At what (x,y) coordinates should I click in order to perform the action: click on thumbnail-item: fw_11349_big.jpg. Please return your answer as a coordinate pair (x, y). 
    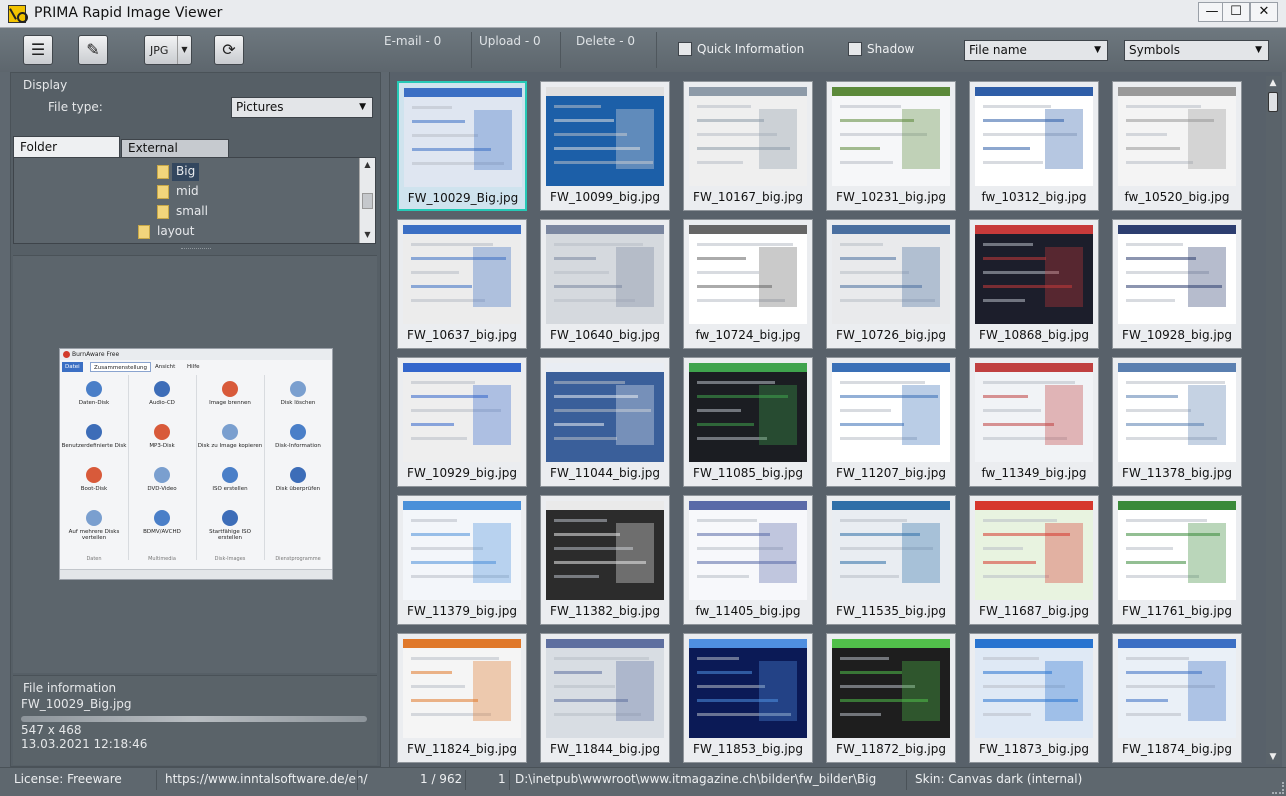
    Looking at the image, I should click on (1034, 422).